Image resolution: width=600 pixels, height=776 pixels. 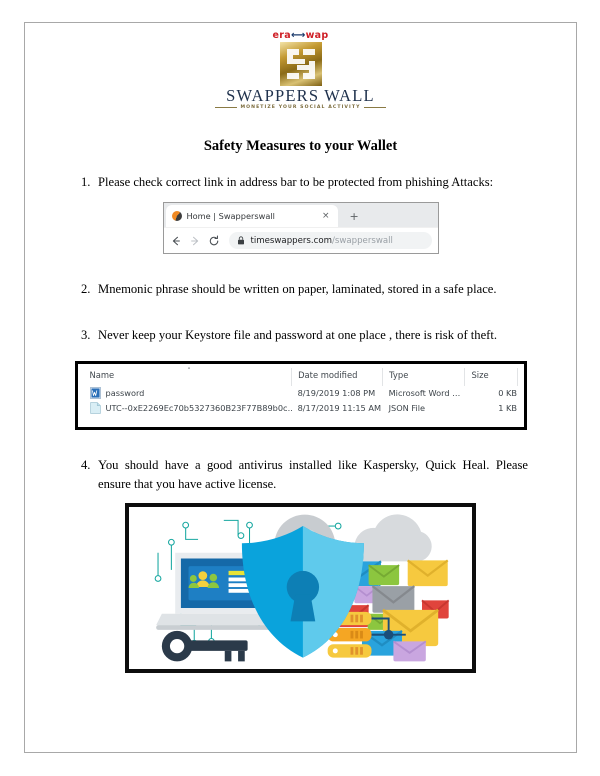 I want to click on brand-tagline-row: MONETIZE YOUR SOCIAL ACTIVITY, so click(x=300, y=108).